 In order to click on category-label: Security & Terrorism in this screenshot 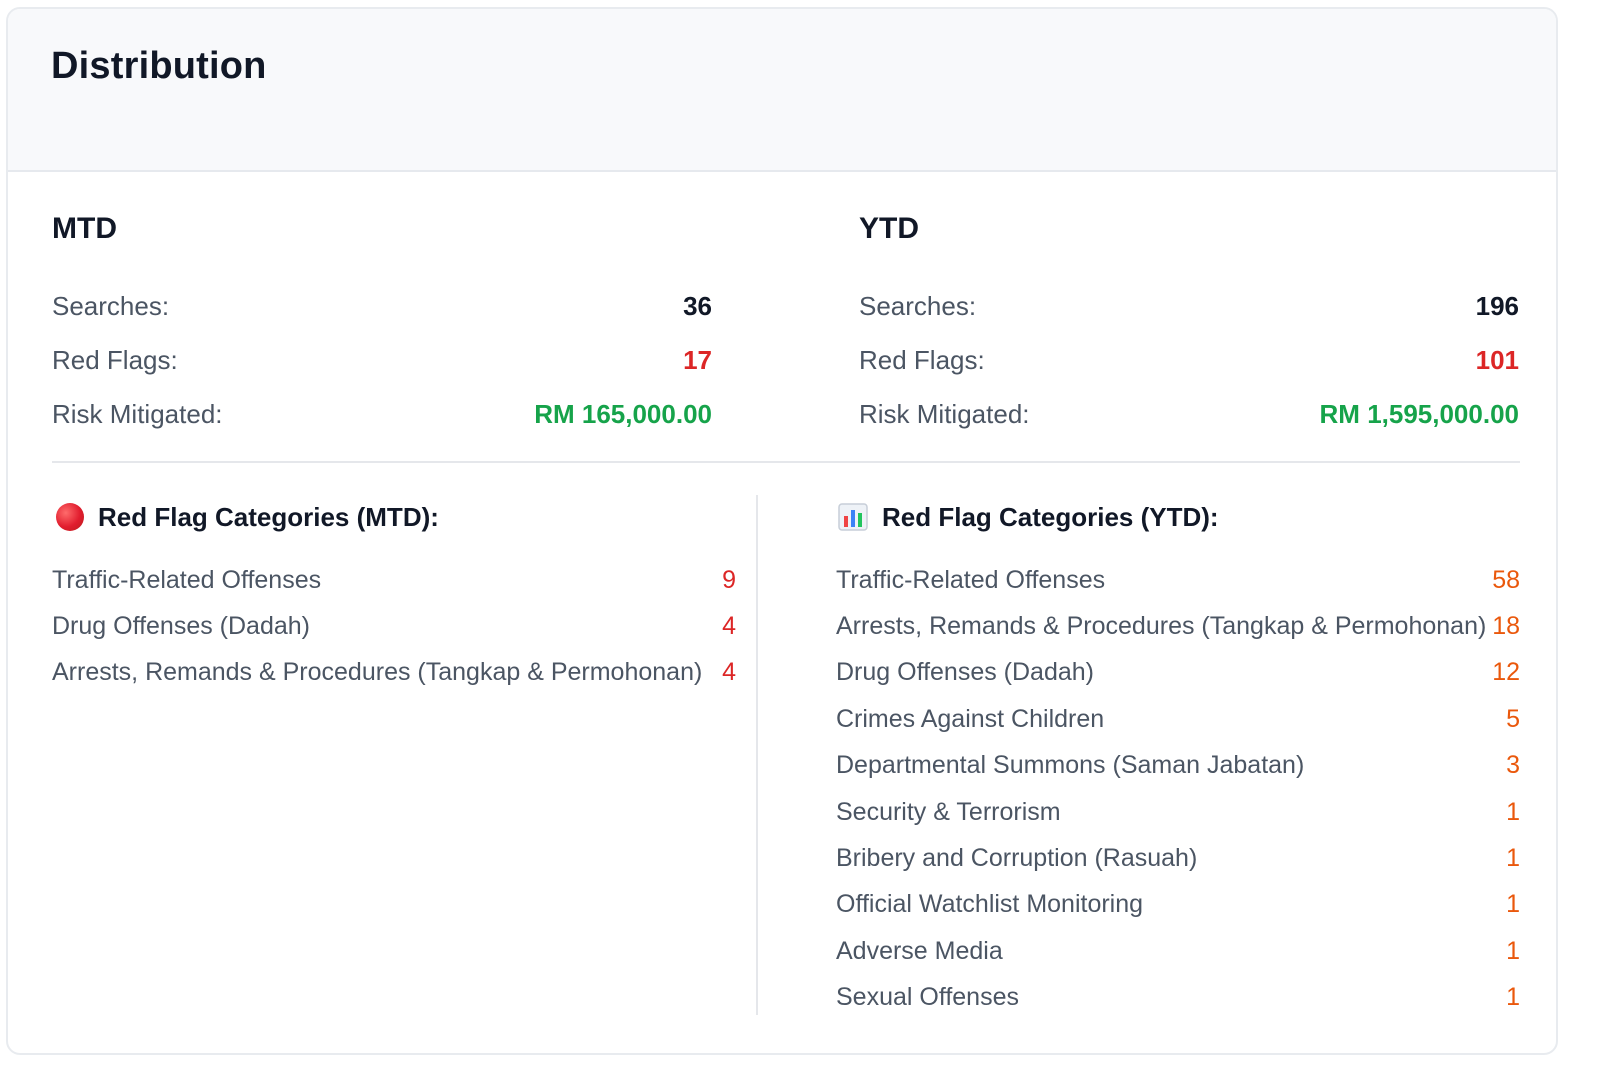, I will do `click(948, 811)`.